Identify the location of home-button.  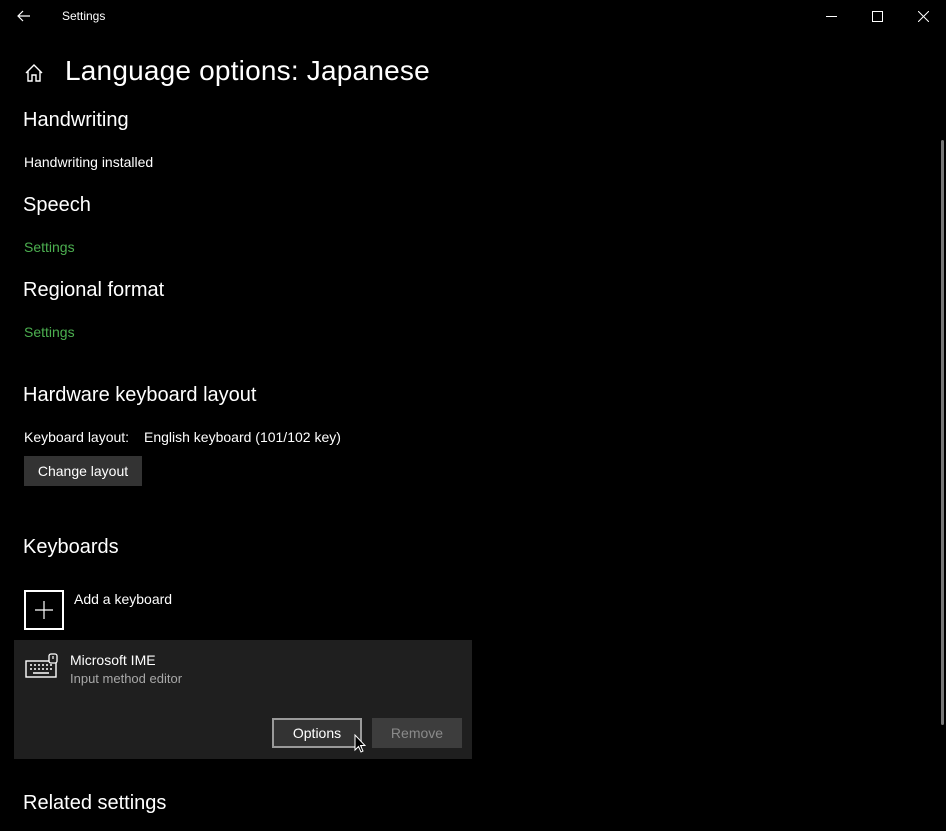
(34, 73).